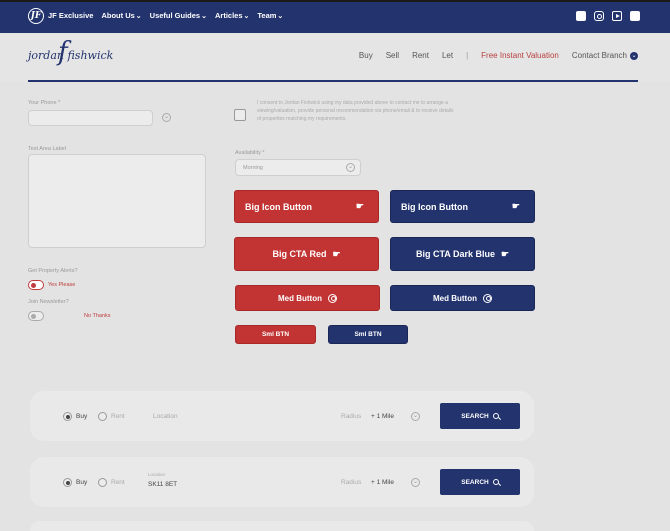  I want to click on sml-button-red: Sml BTN, so click(275, 334).